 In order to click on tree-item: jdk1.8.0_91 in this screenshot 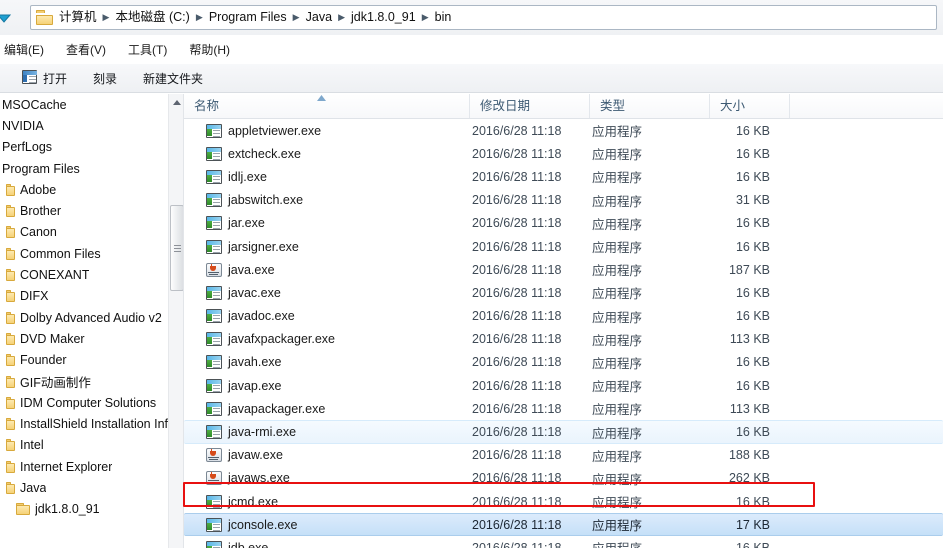, I will do `click(92, 509)`.